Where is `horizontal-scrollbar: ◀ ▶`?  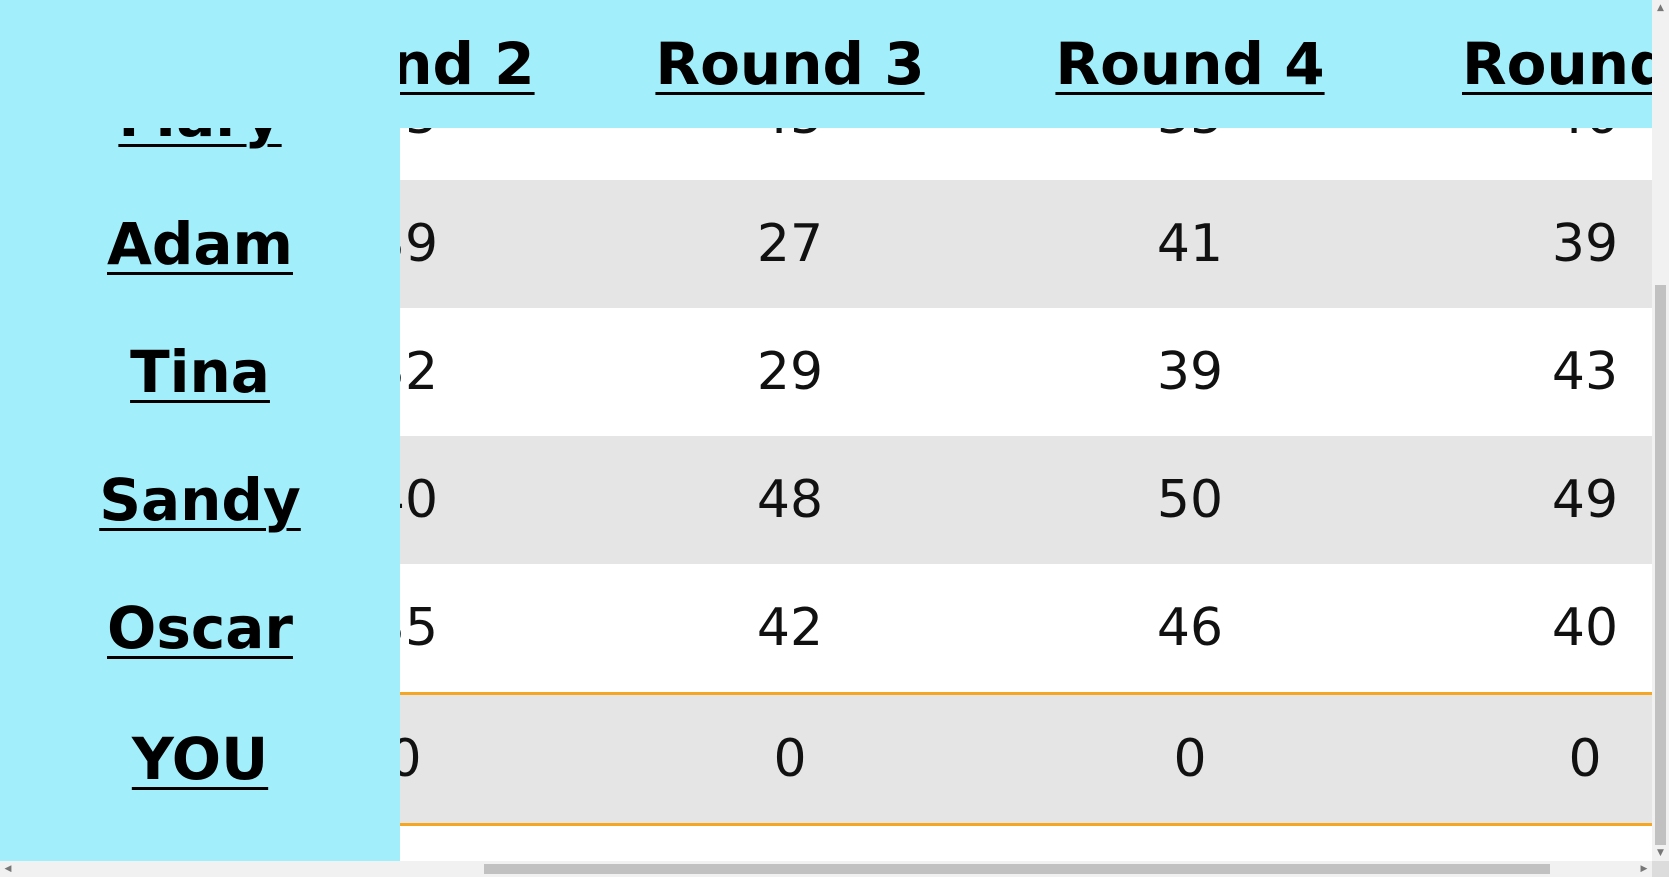 horizontal-scrollbar: ◀ ▶ is located at coordinates (826, 869).